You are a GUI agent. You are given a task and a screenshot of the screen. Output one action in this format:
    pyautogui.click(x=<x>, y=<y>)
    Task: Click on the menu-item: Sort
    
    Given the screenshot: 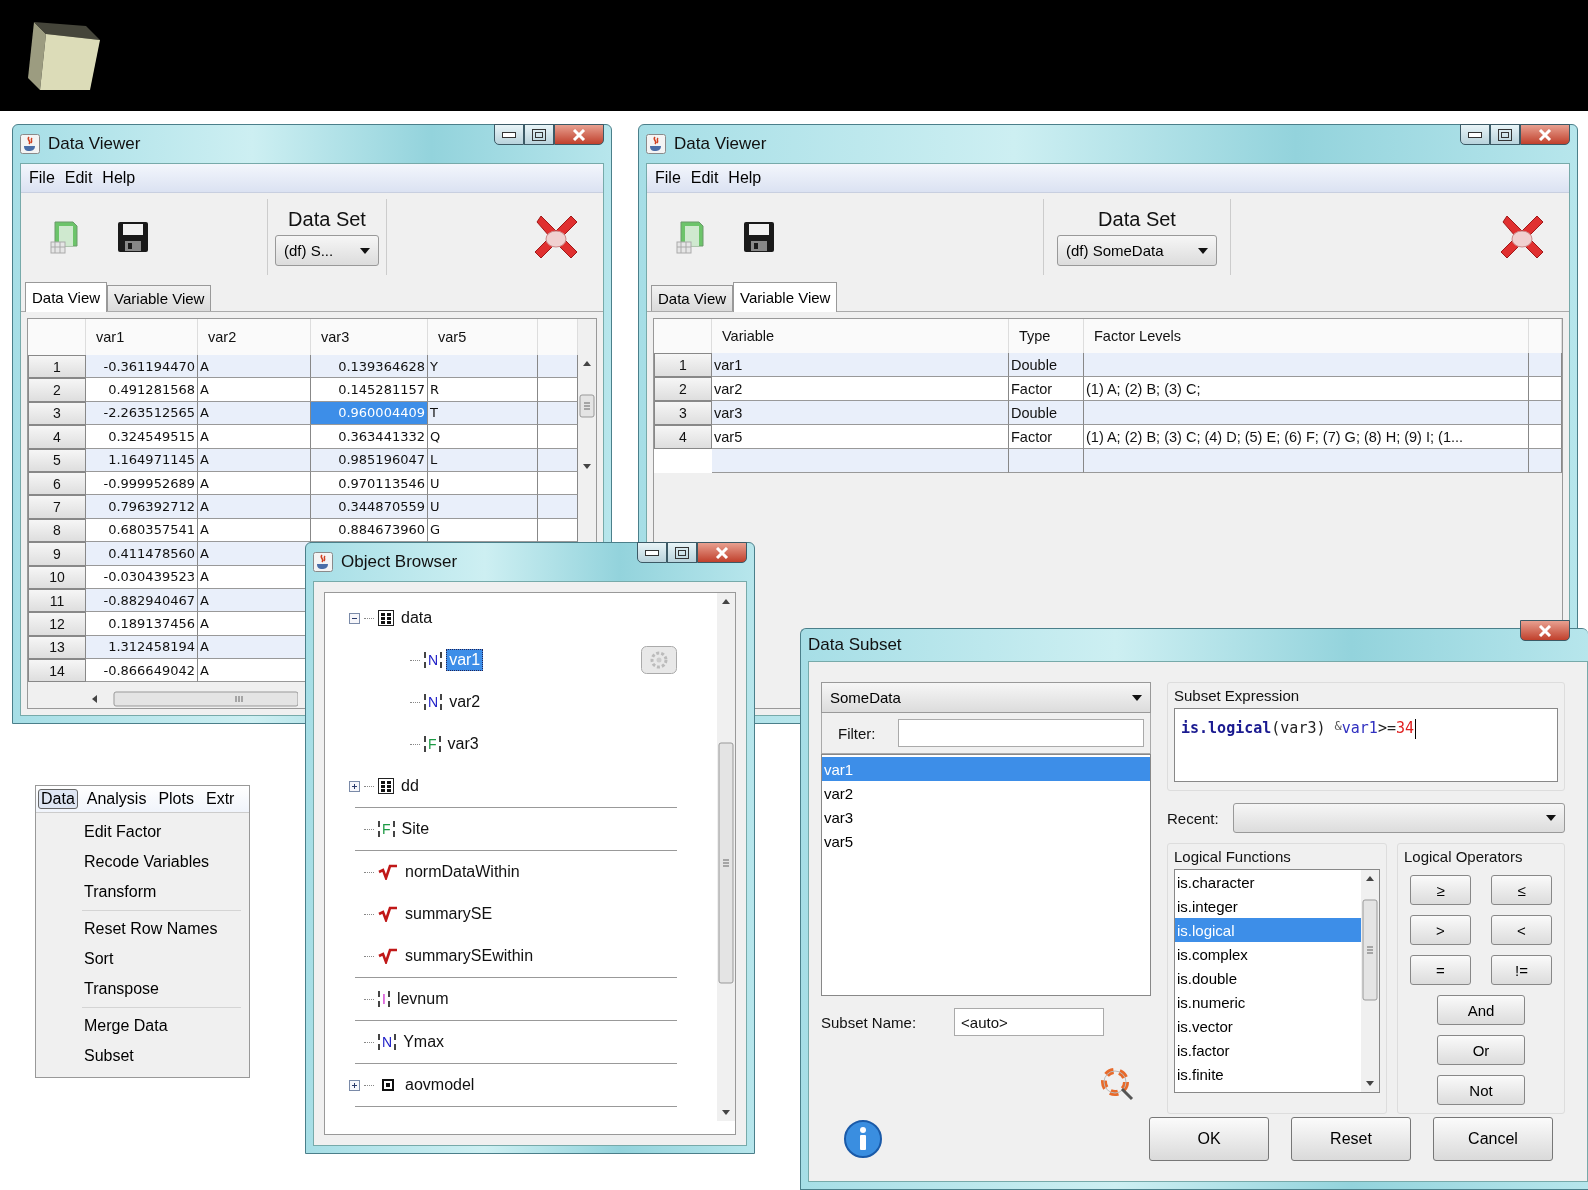 What is the action you would take?
    pyautogui.click(x=140, y=959)
    